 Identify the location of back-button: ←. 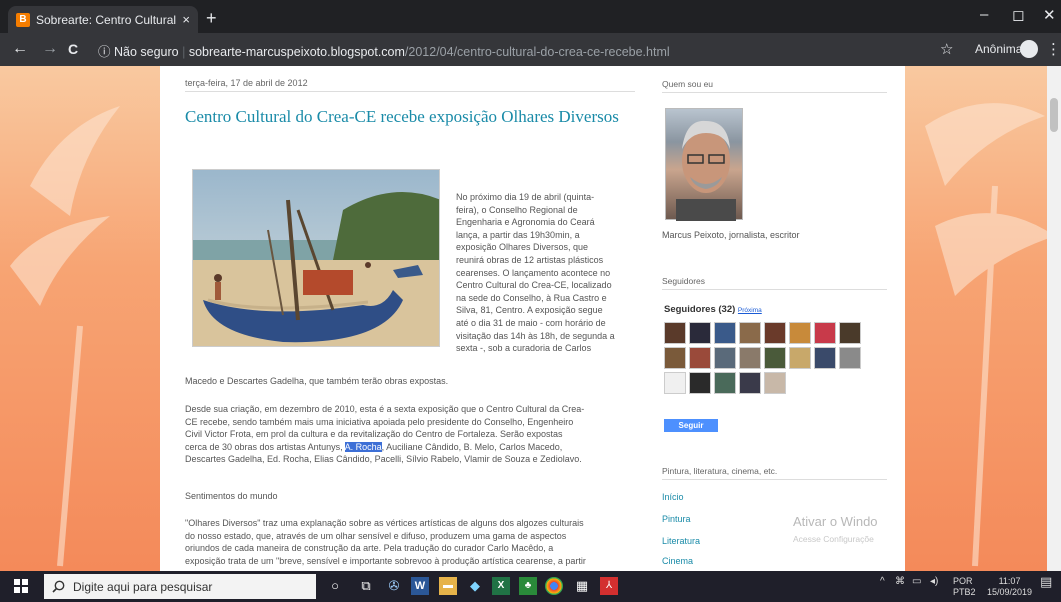
(20, 49).